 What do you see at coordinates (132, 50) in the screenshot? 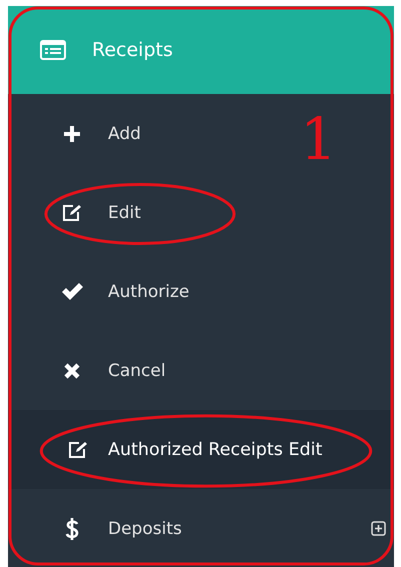
I see `menu-title: Receipts` at bounding box center [132, 50].